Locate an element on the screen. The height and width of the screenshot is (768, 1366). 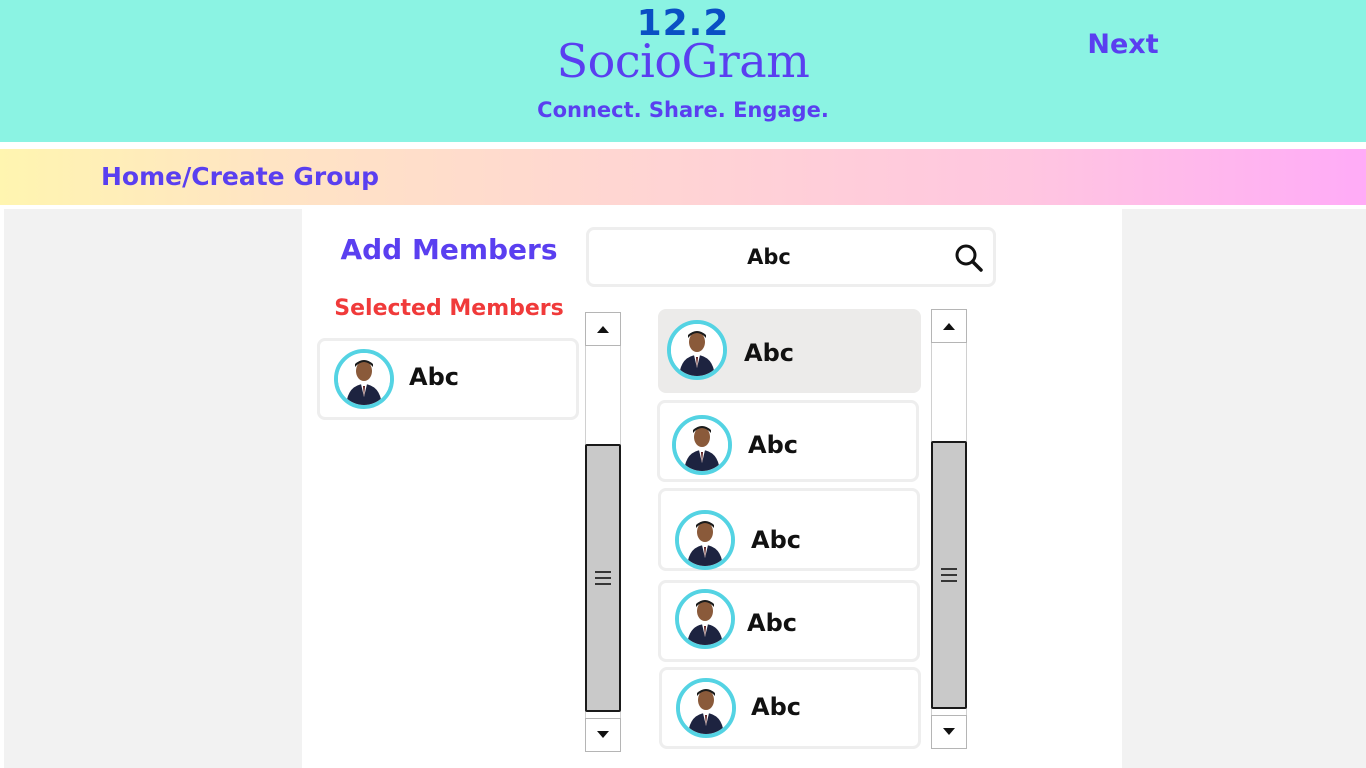
selected-members-title: Selected Members is located at coordinates (449, 308).